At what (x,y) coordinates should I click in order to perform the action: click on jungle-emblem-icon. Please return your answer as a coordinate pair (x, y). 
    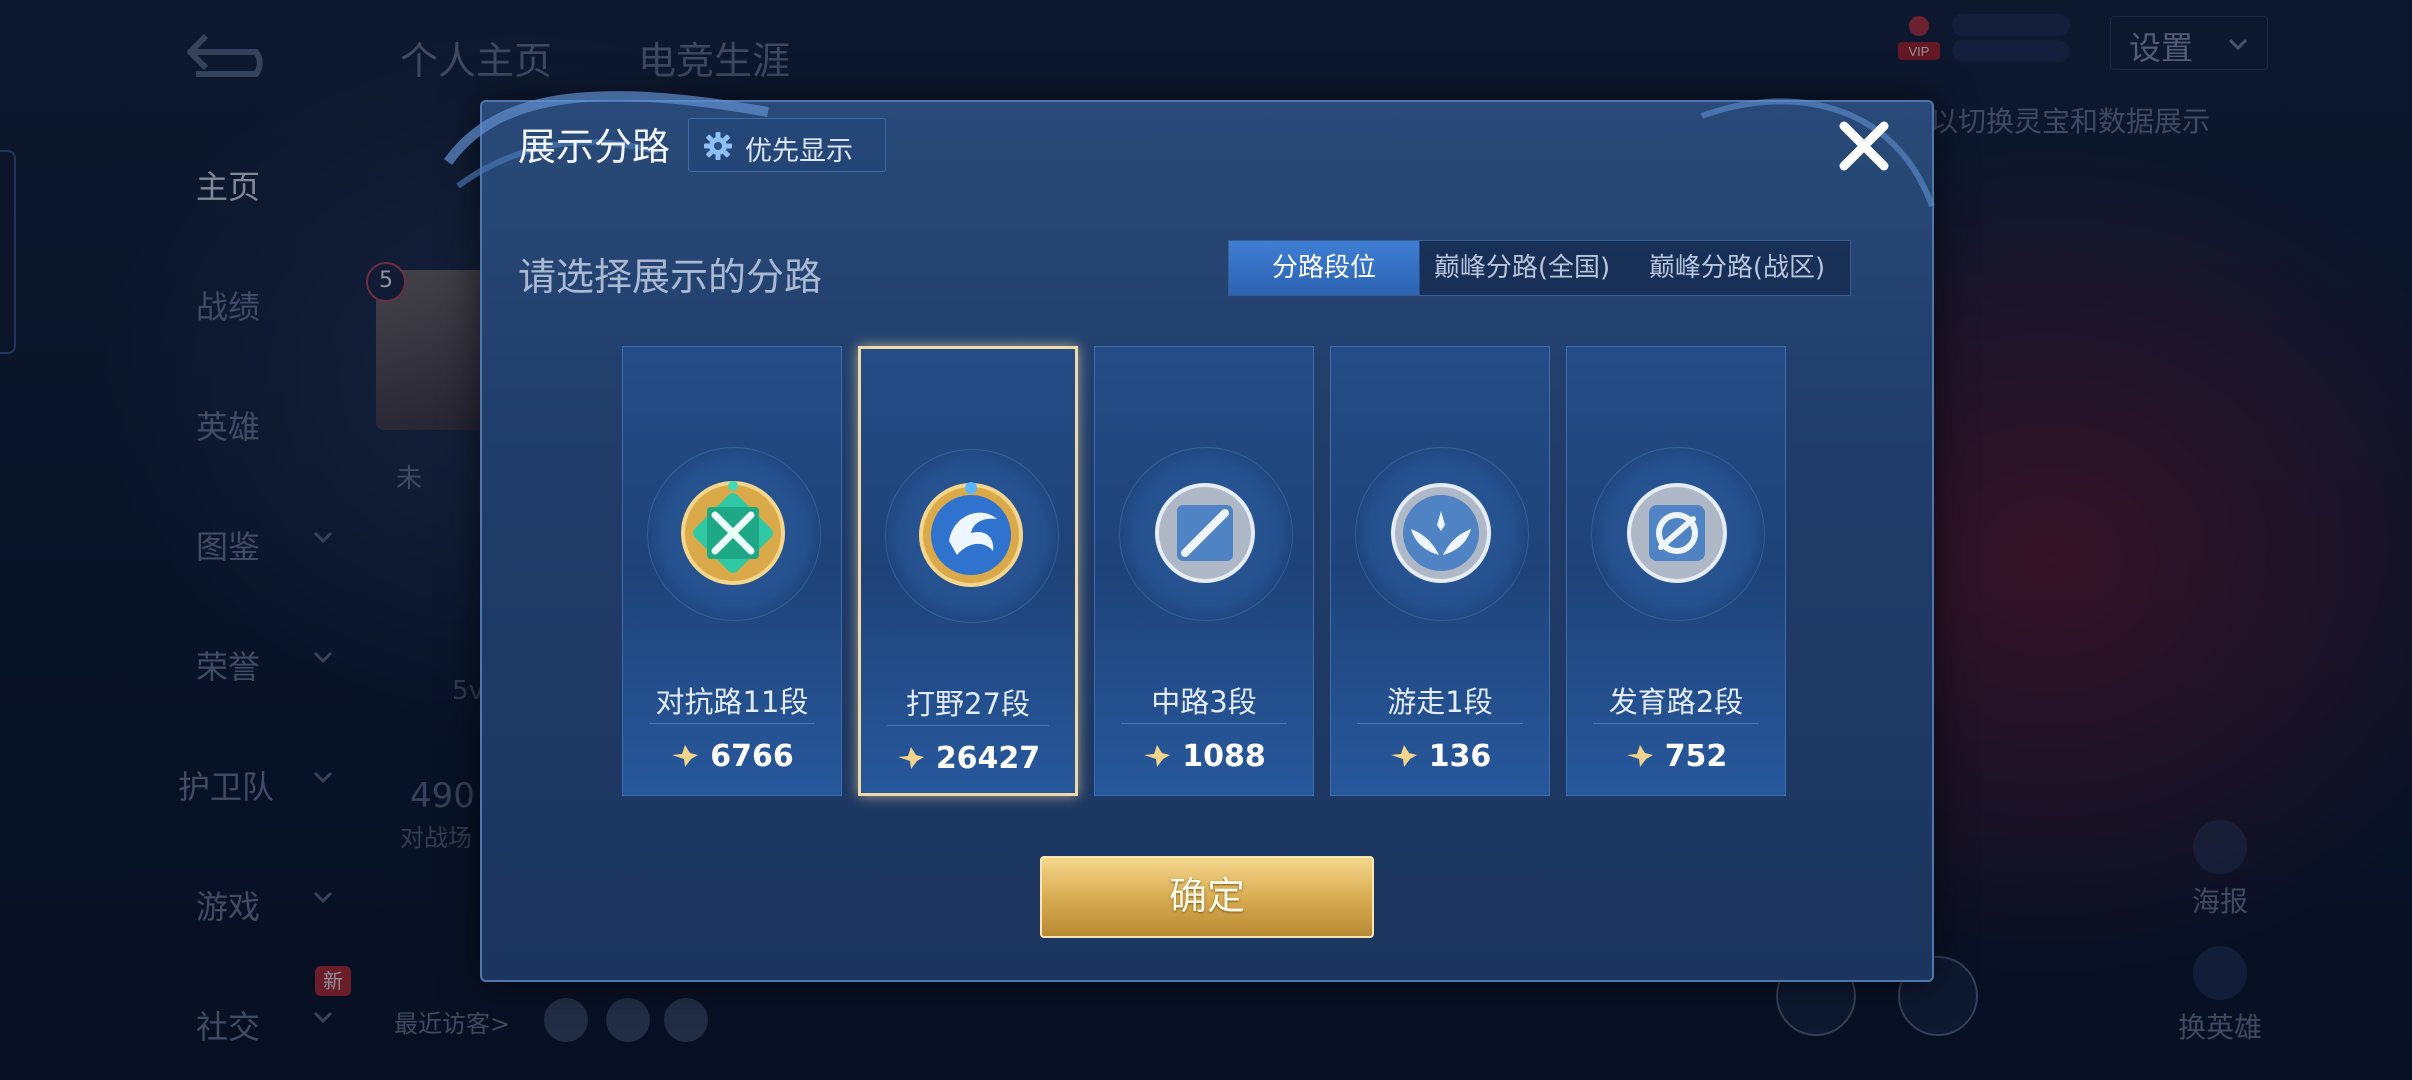
    Looking at the image, I should click on (971, 534).